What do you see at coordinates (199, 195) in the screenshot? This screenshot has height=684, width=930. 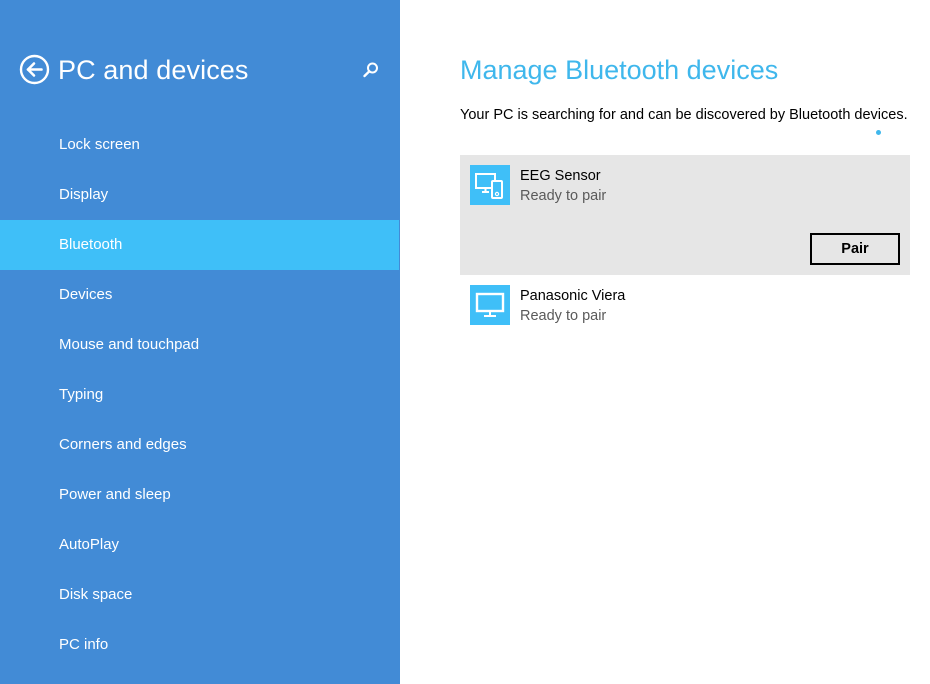 I see `sidebar-item-display: Display` at bounding box center [199, 195].